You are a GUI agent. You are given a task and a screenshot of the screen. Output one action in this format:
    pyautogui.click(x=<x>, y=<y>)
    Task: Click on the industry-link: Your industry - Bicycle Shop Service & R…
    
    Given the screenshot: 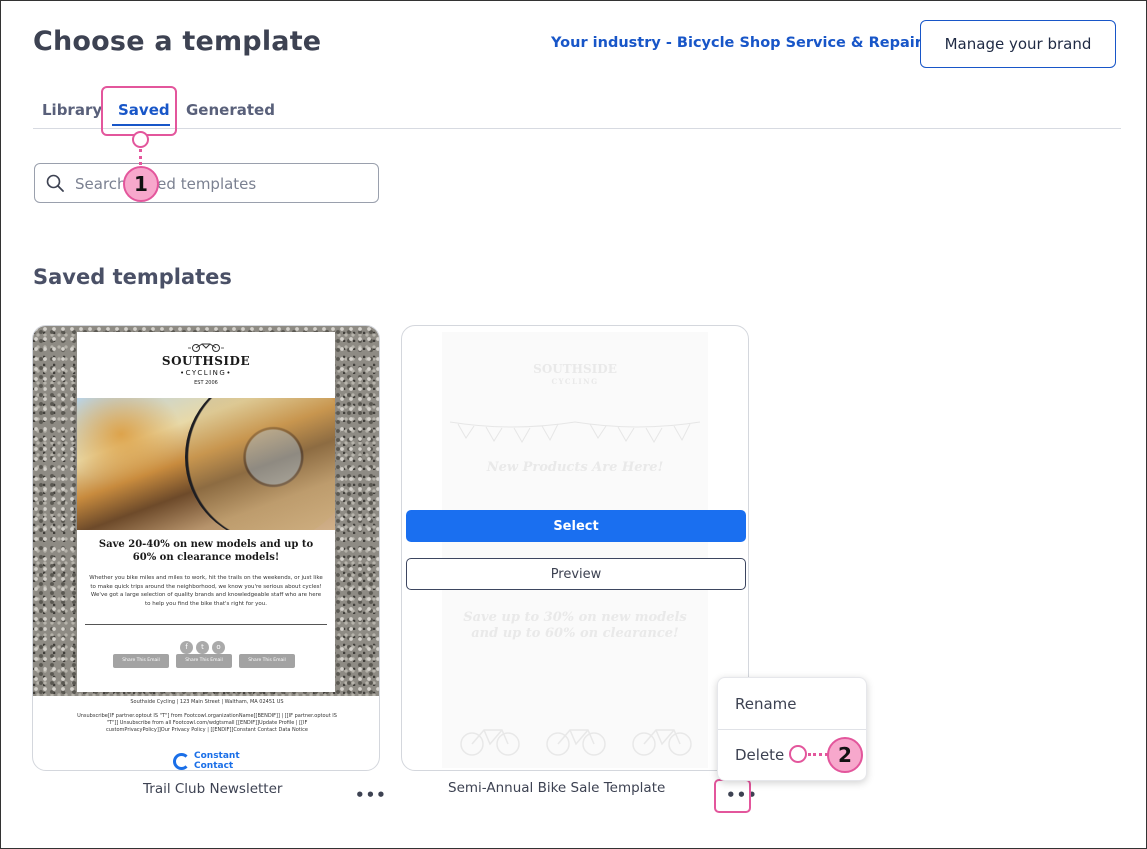 What is the action you would take?
    pyautogui.click(x=736, y=43)
    